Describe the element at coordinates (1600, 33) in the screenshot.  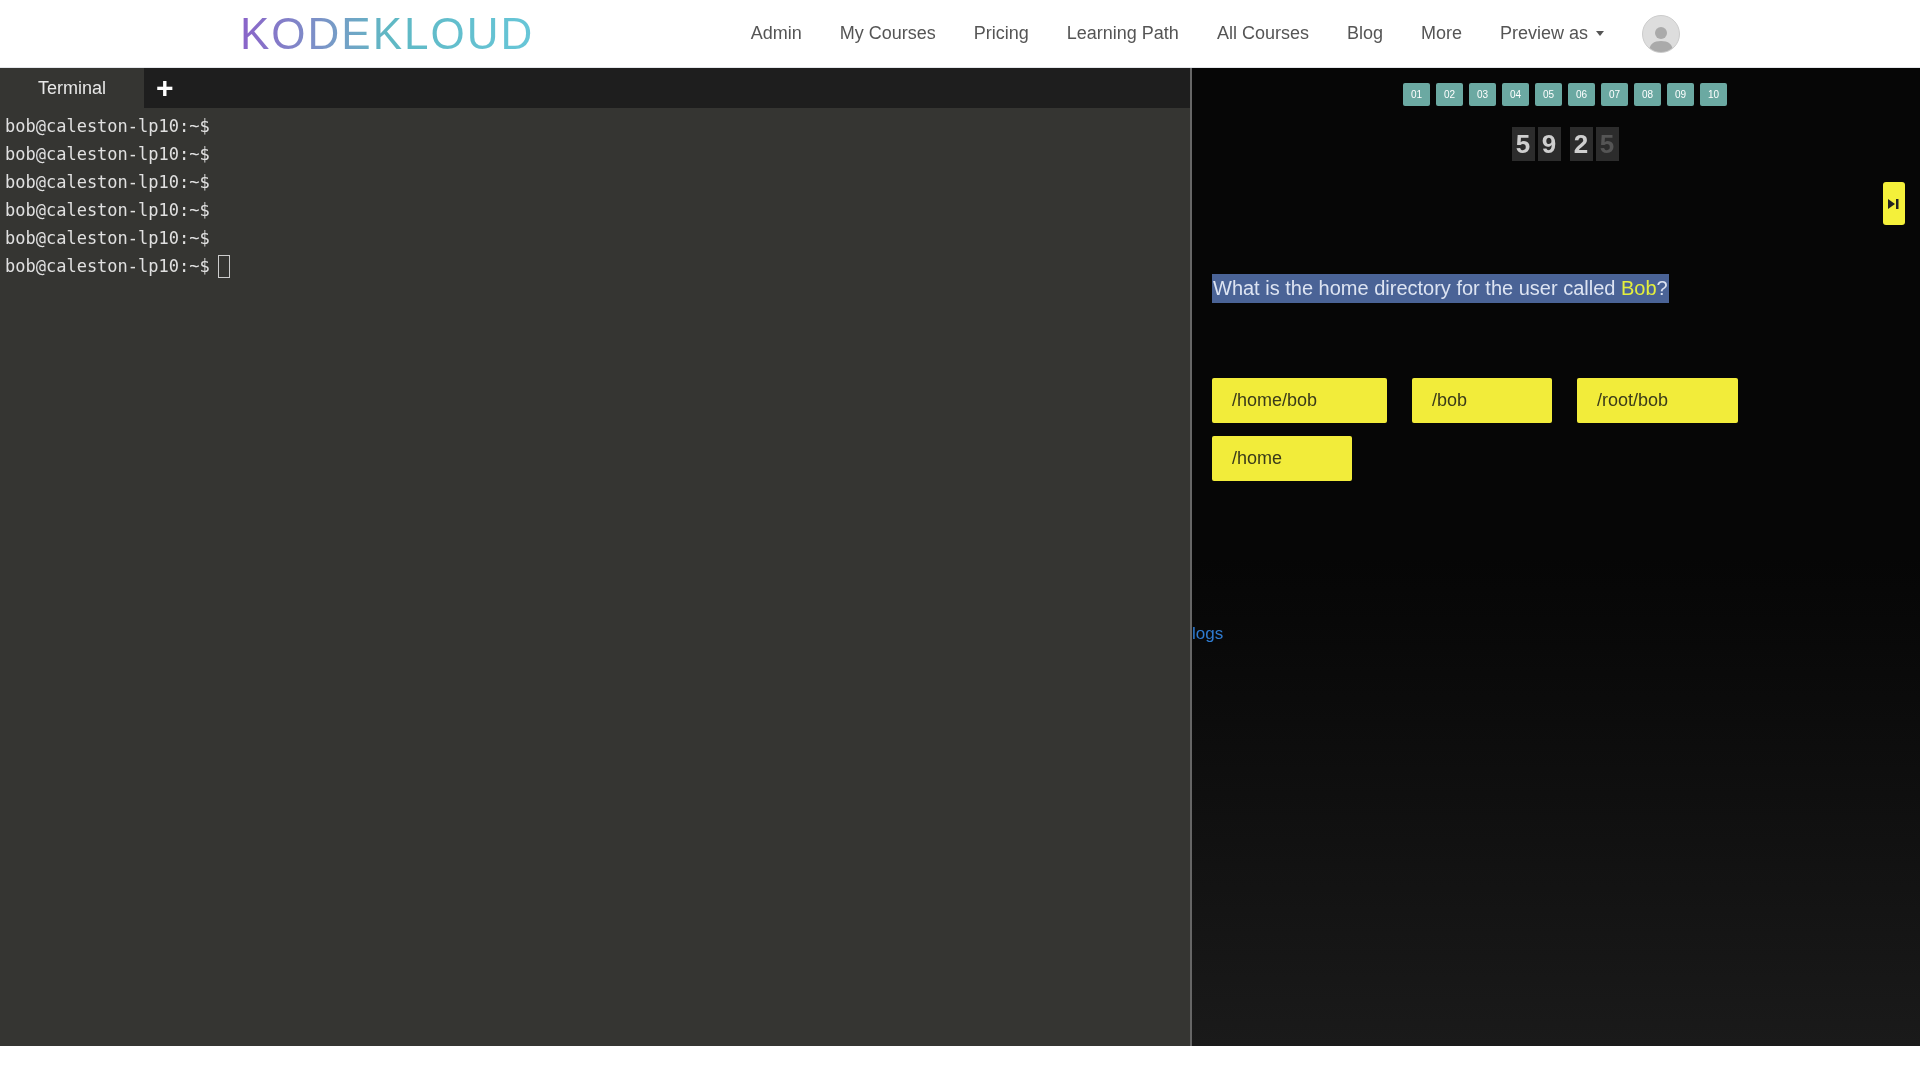
I see `caret-icon` at that location.